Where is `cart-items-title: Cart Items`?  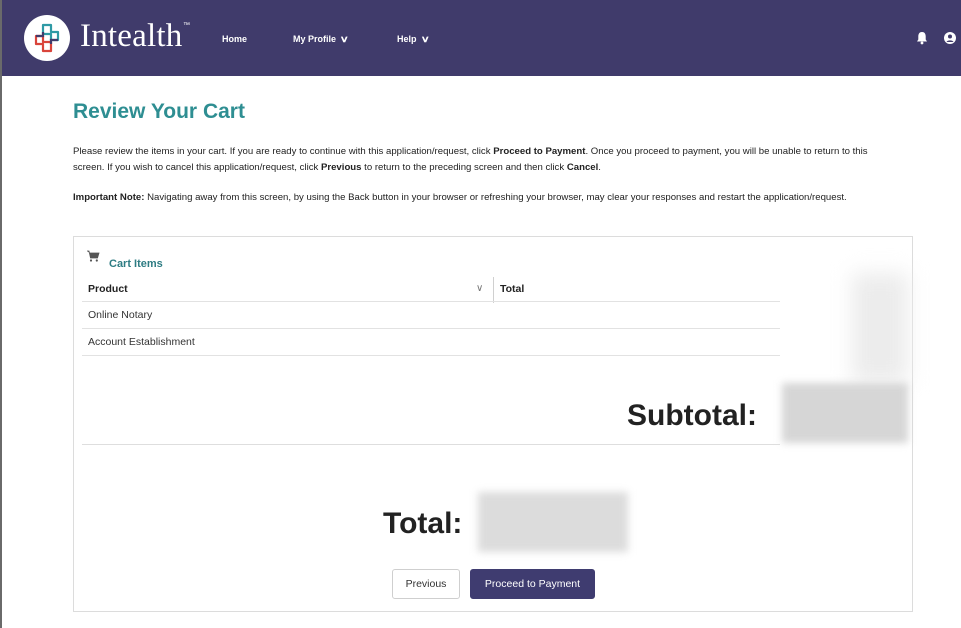 cart-items-title: Cart Items is located at coordinates (136, 264).